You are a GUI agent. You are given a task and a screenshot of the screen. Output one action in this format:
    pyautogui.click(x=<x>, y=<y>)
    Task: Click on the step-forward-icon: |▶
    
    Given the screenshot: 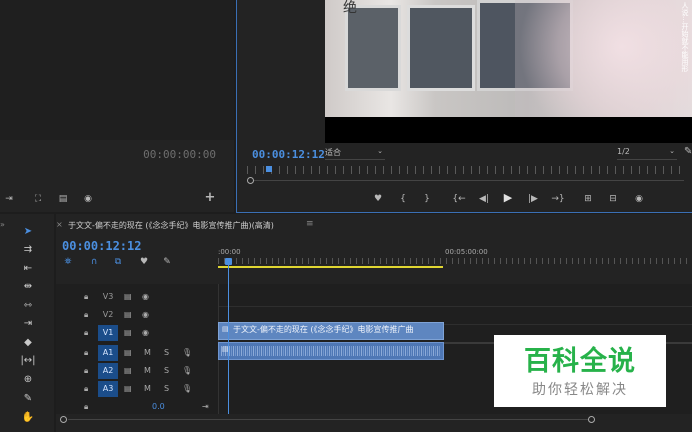 What is the action you would take?
    pyautogui.click(x=533, y=199)
    